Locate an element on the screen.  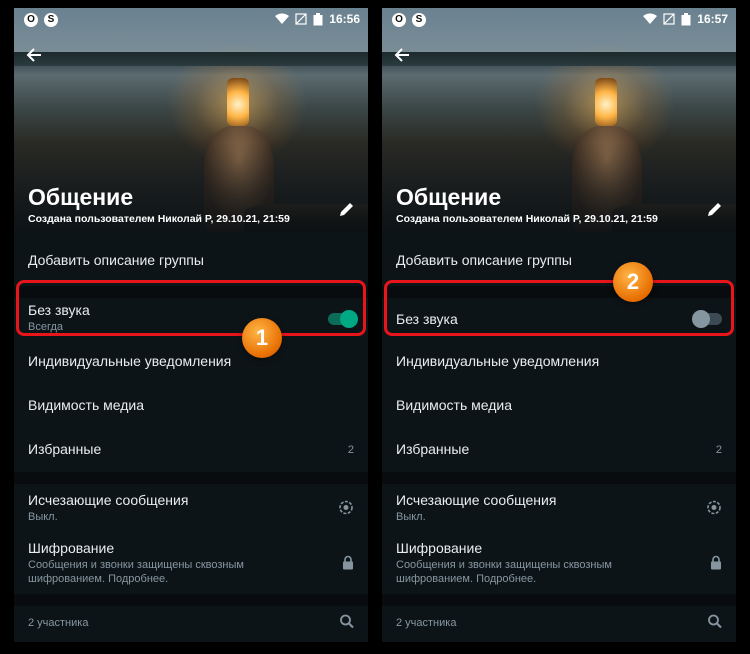
status-bar: O S 16:56 is located at coordinates (191, 21).